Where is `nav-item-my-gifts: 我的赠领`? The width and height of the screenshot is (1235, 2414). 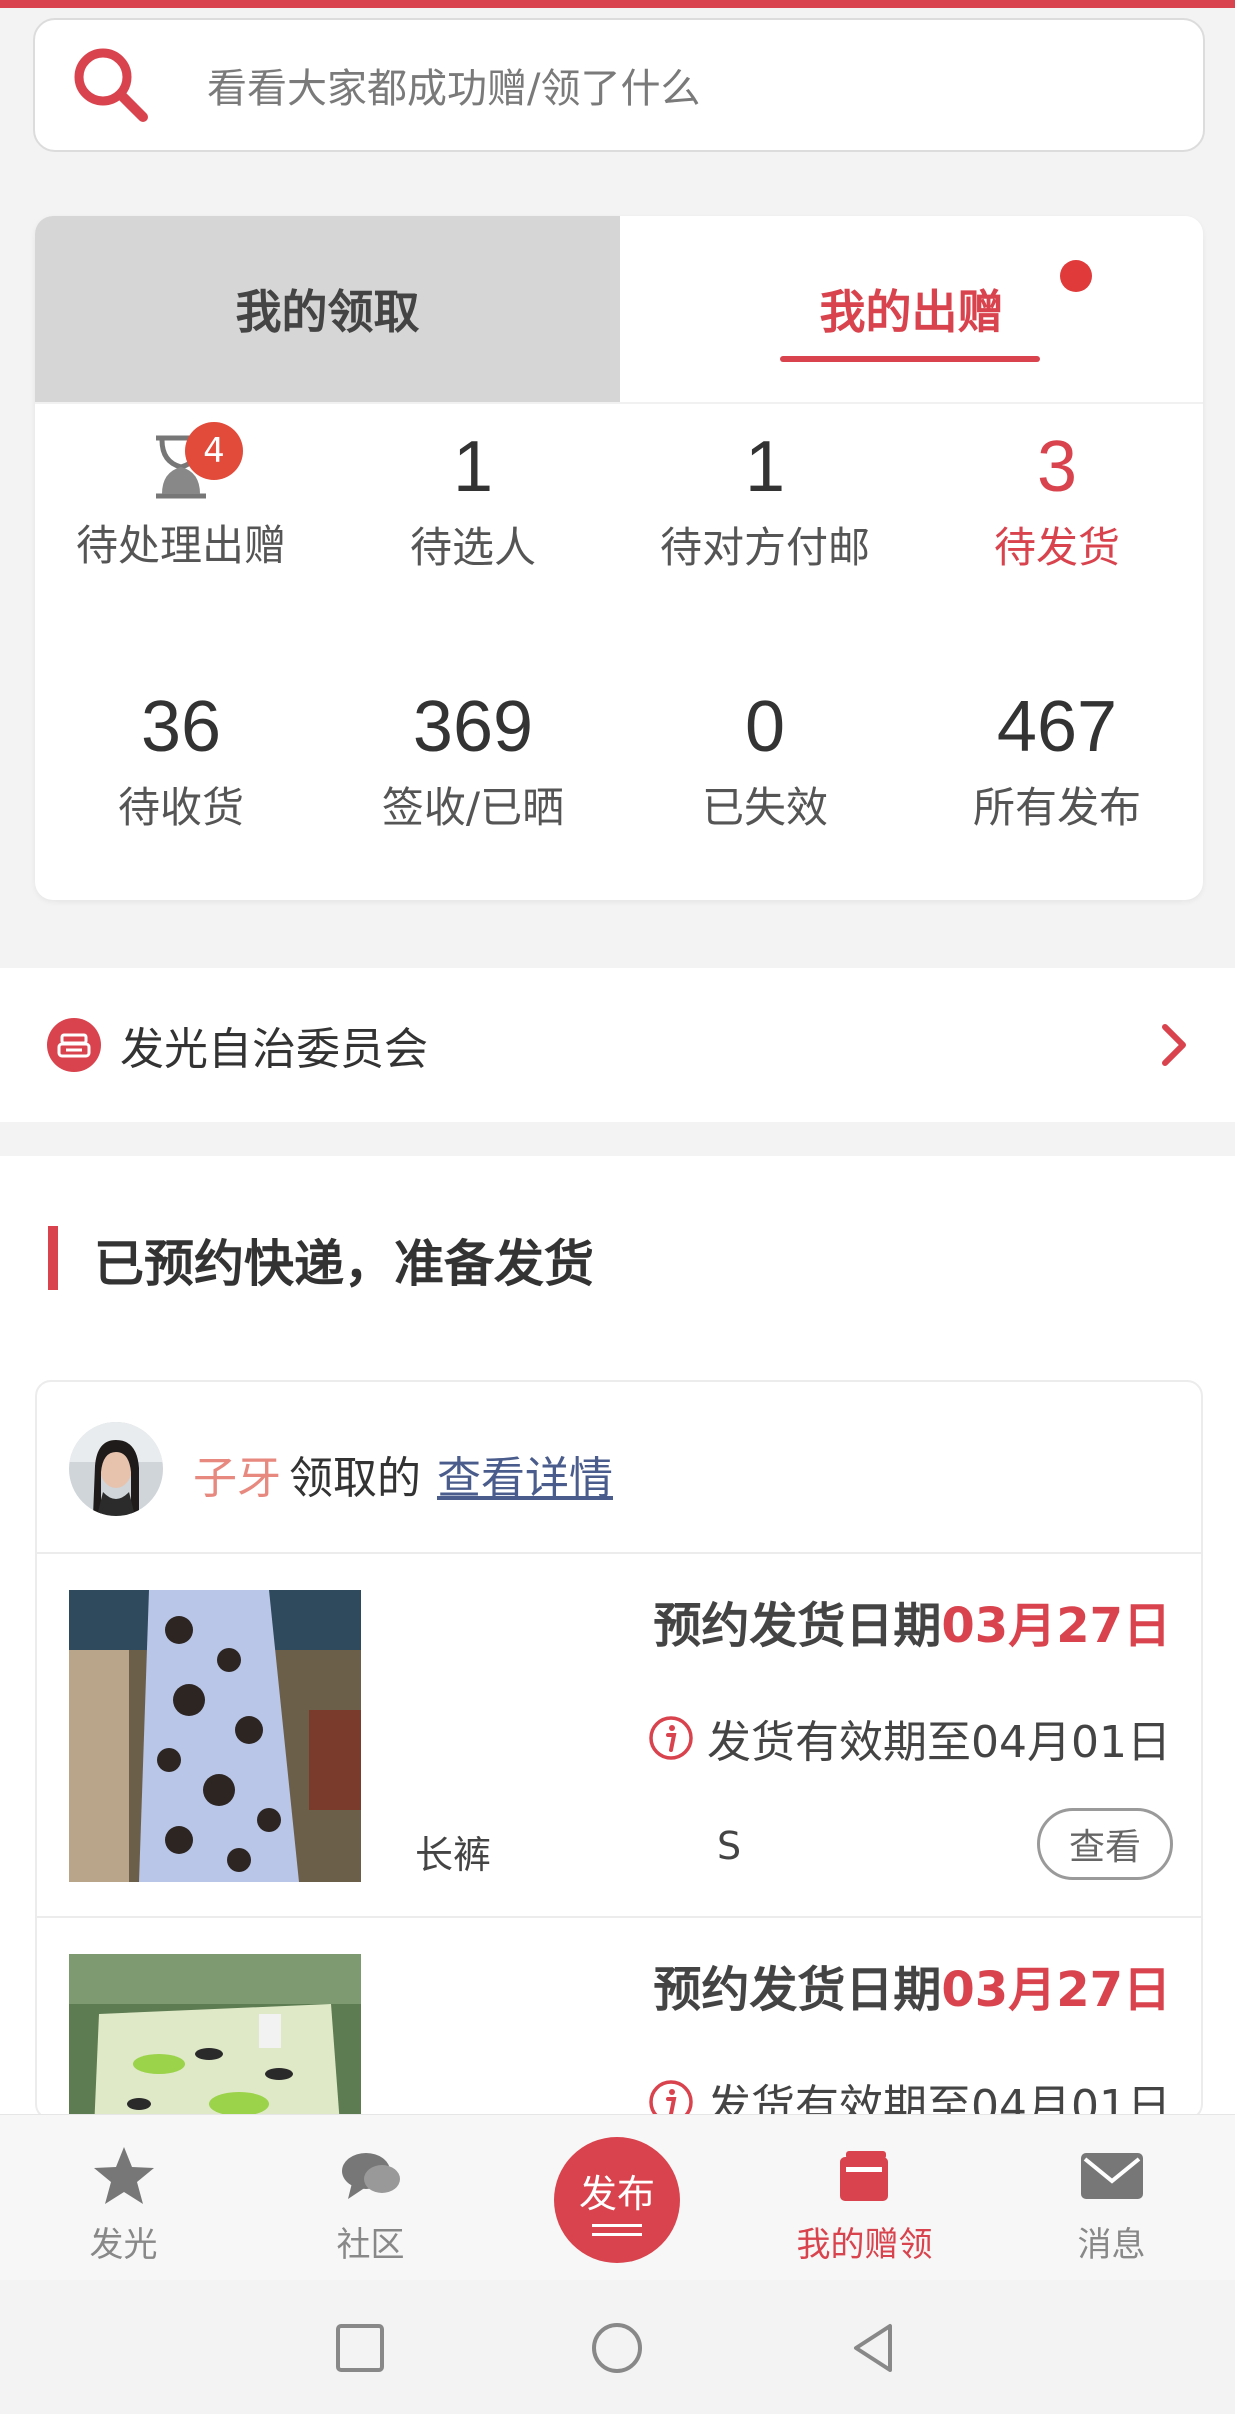 nav-item-my-gifts: 我的赠领 is located at coordinates (864, 2198).